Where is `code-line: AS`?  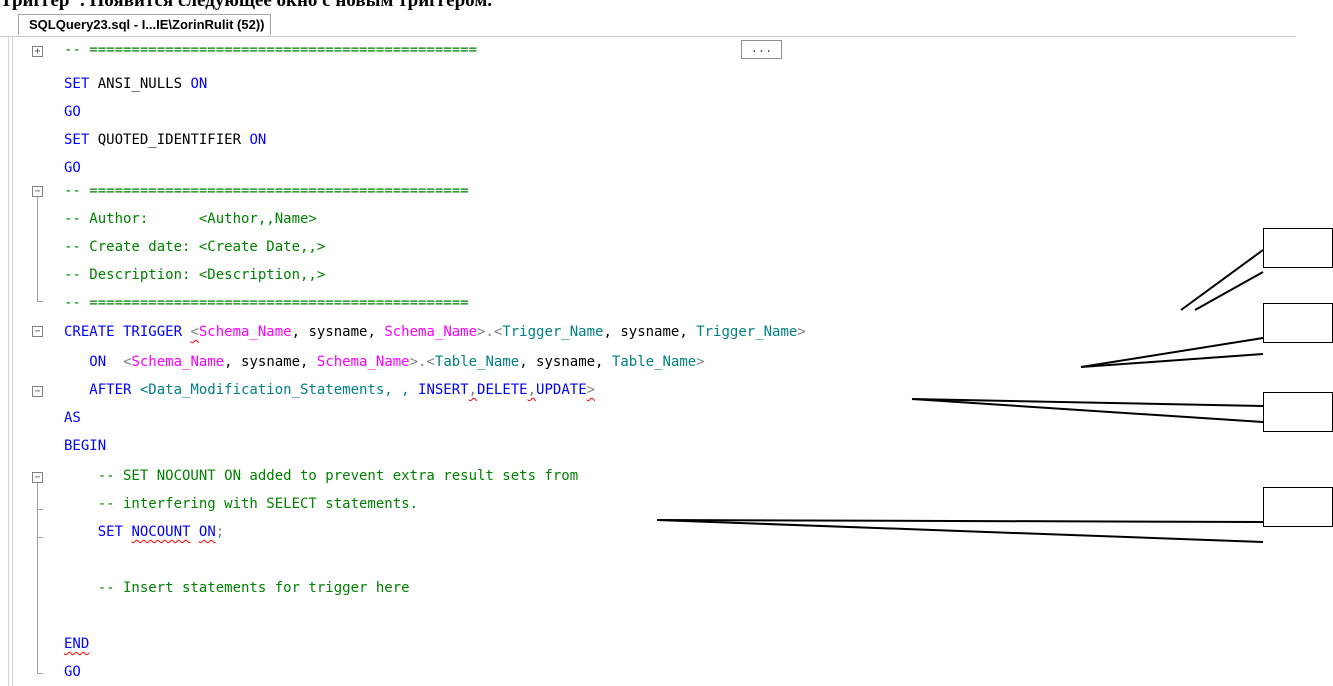 code-line: AS is located at coordinates (72, 418).